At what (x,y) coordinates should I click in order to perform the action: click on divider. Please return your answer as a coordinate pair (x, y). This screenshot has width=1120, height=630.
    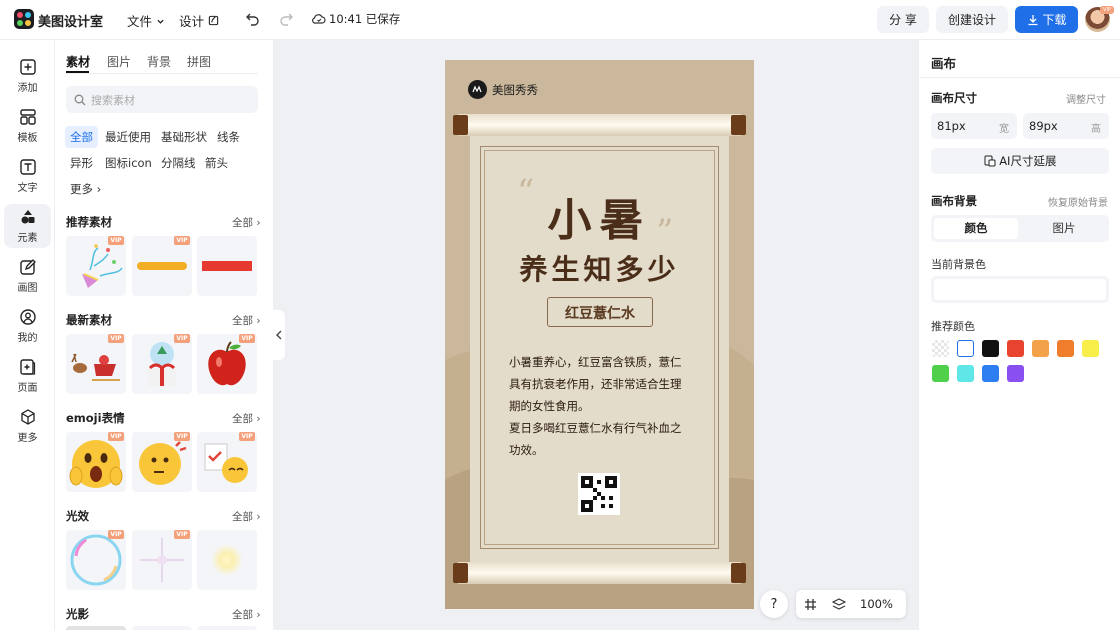
    Looking at the image, I should click on (1019, 77).